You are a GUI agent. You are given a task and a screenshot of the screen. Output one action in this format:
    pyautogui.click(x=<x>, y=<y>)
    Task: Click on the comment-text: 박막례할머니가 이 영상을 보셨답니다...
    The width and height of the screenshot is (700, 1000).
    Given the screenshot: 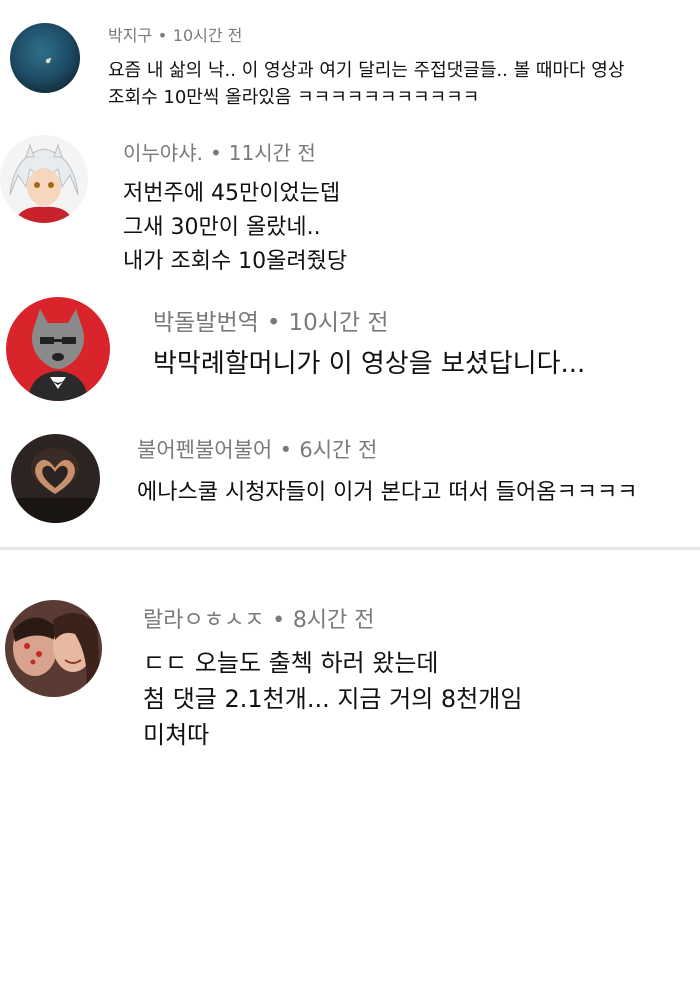 What is the action you would take?
    pyautogui.click(x=369, y=364)
    